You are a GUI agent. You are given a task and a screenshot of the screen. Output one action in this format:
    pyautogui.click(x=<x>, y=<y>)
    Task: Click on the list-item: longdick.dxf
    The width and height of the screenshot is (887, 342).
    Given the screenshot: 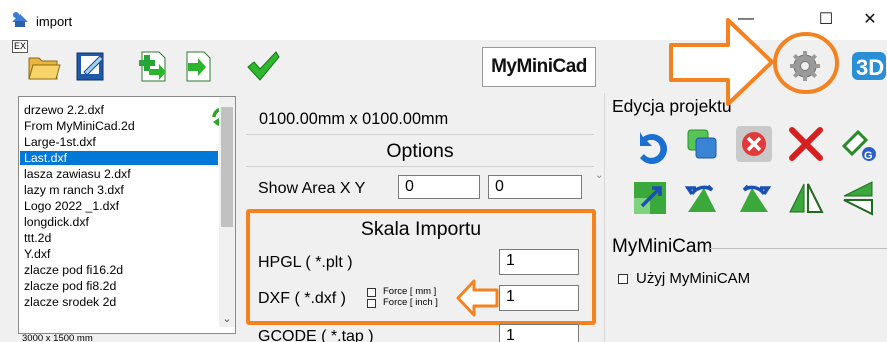 What is the action you would take?
    pyautogui.click(x=56, y=222)
    